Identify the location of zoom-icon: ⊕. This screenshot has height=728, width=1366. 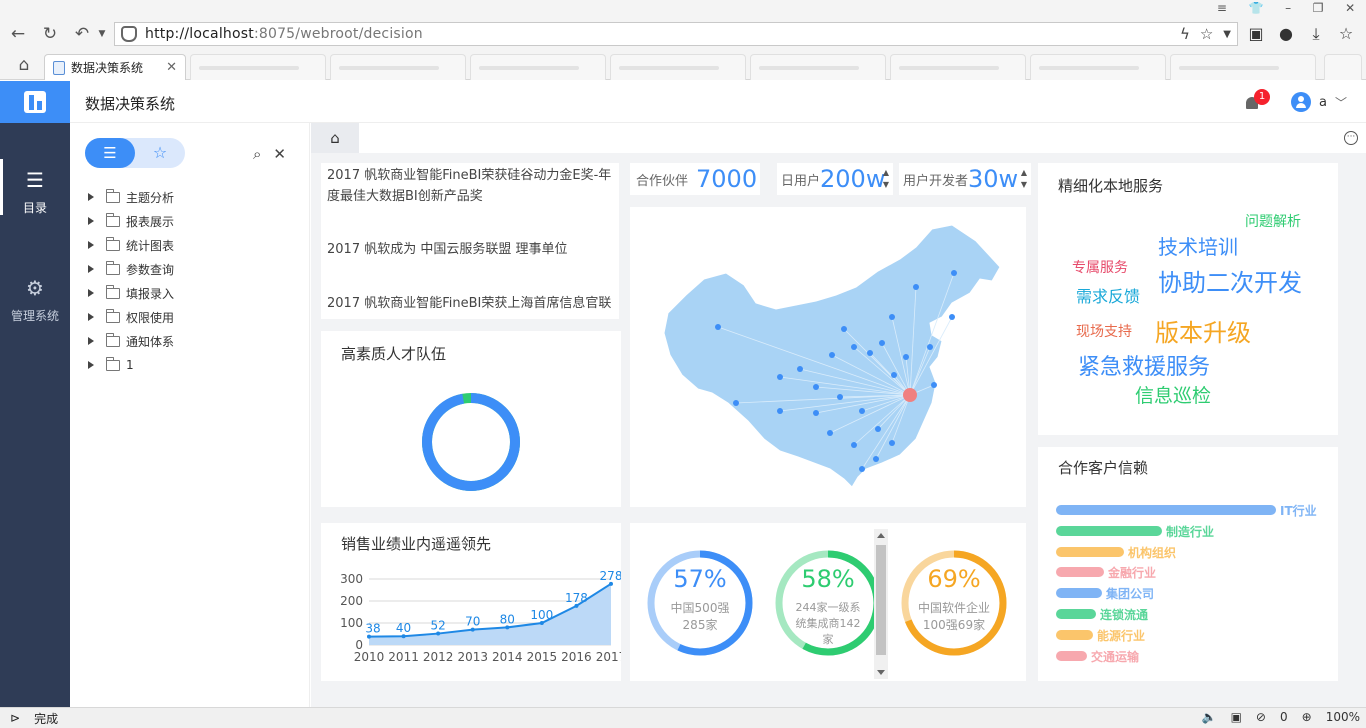
(1307, 717).